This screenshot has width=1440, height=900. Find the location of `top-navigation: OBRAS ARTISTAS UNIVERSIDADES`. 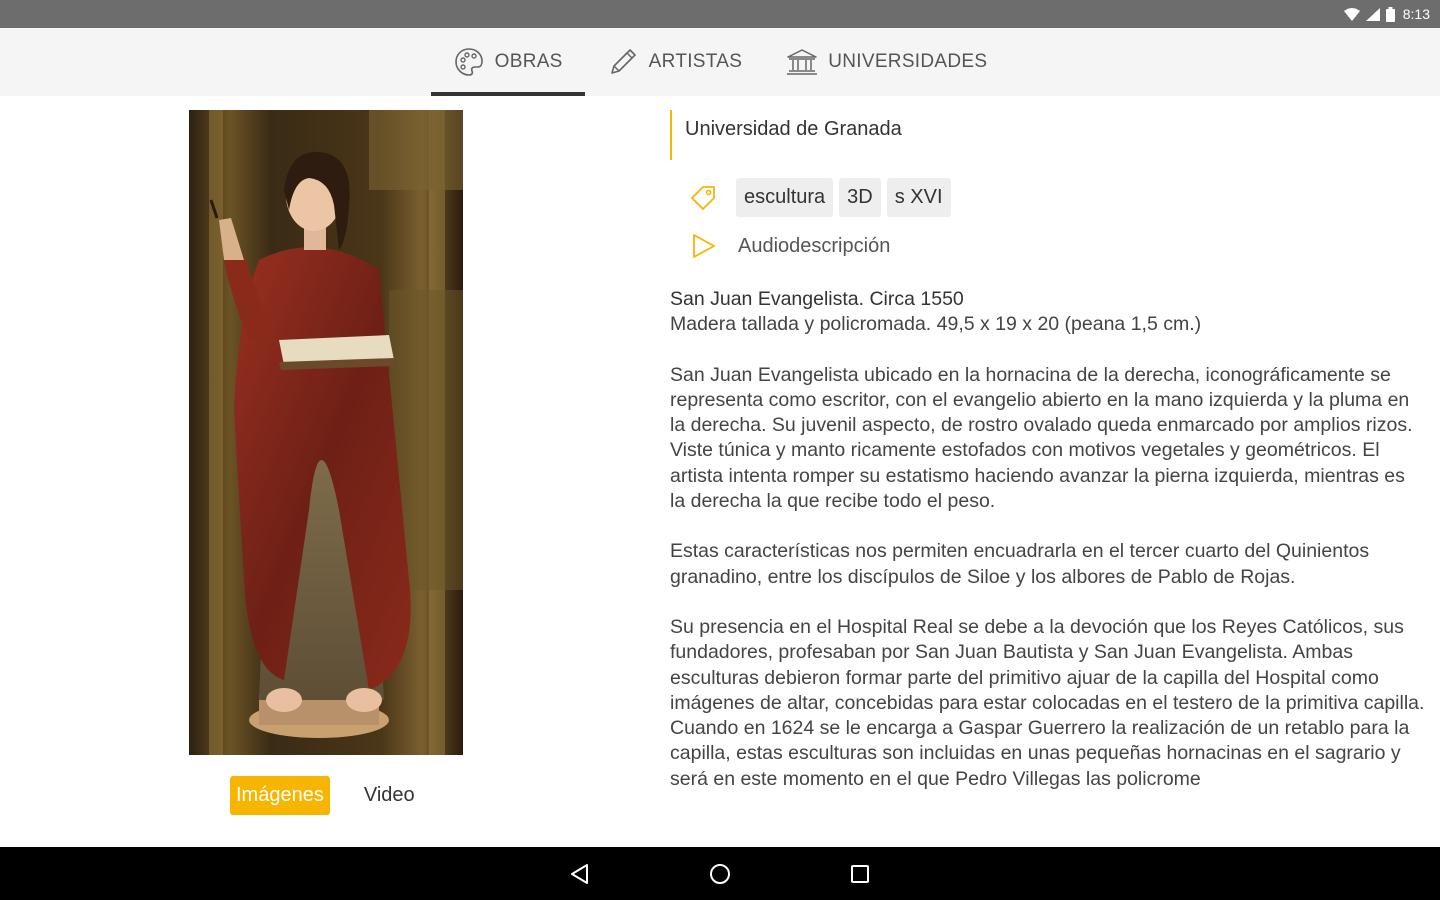

top-navigation: OBRAS ARTISTAS UNIVERSIDADES is located at coordinates (720, 62).